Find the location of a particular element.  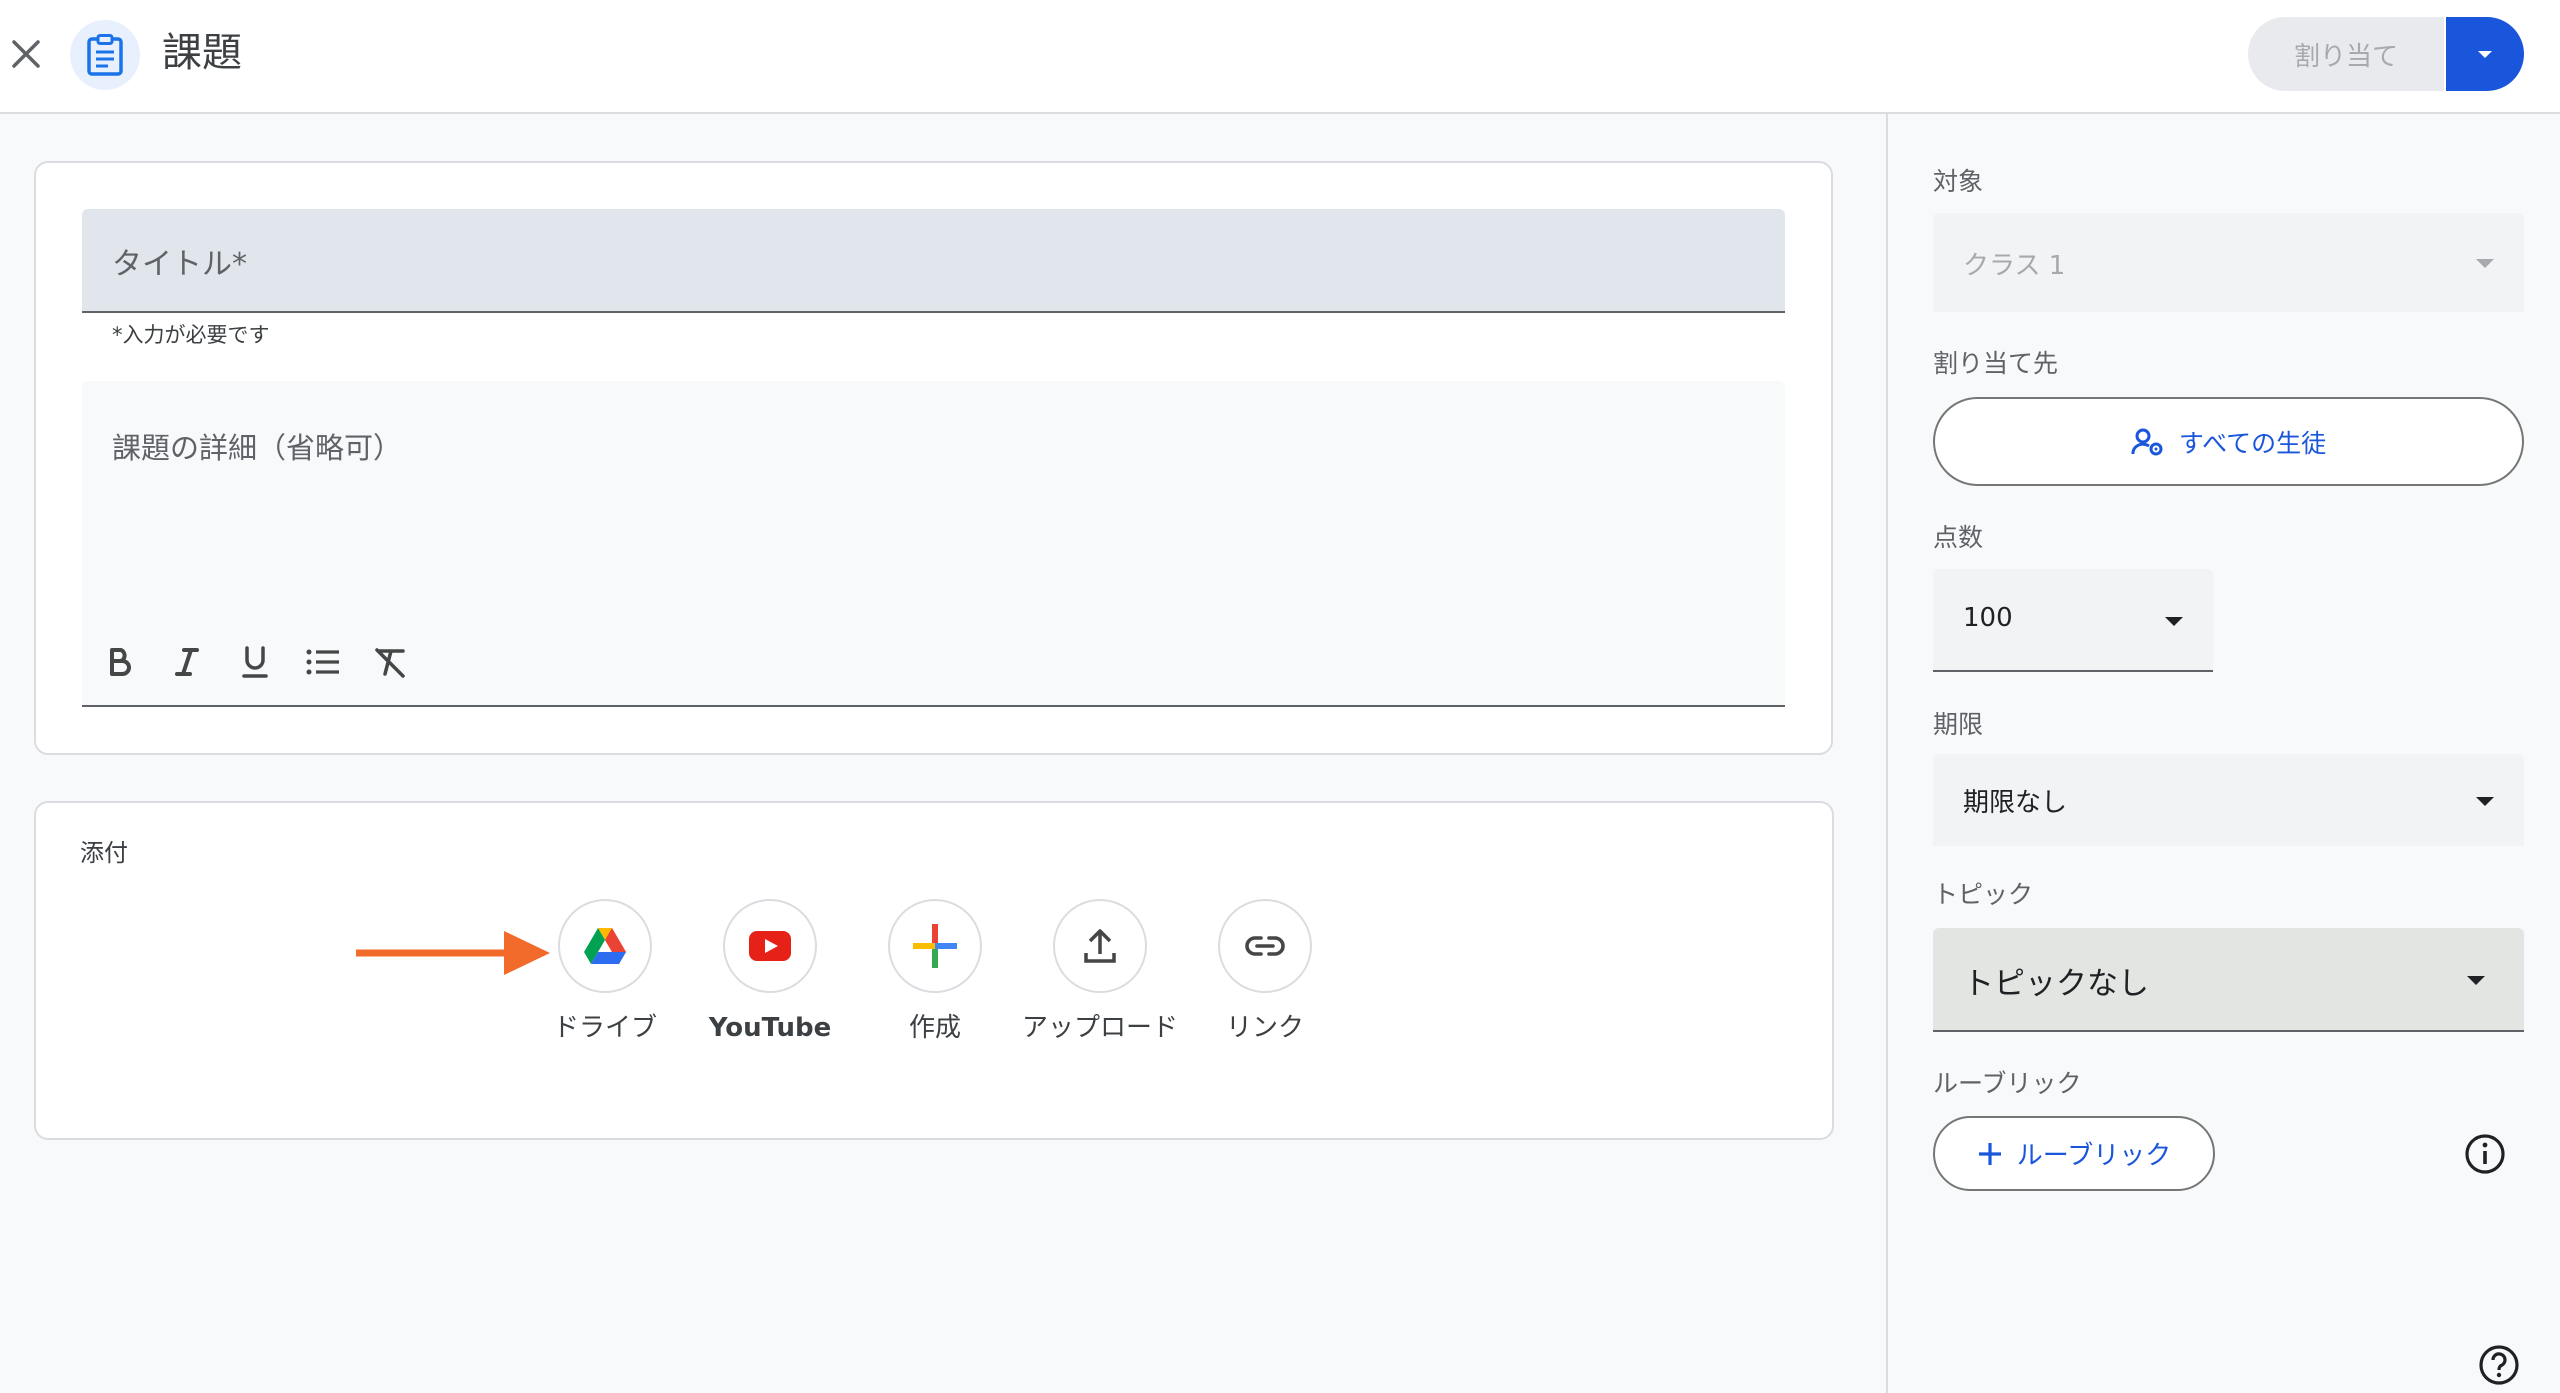

upload-icon is located at coordinates (1100, 946).